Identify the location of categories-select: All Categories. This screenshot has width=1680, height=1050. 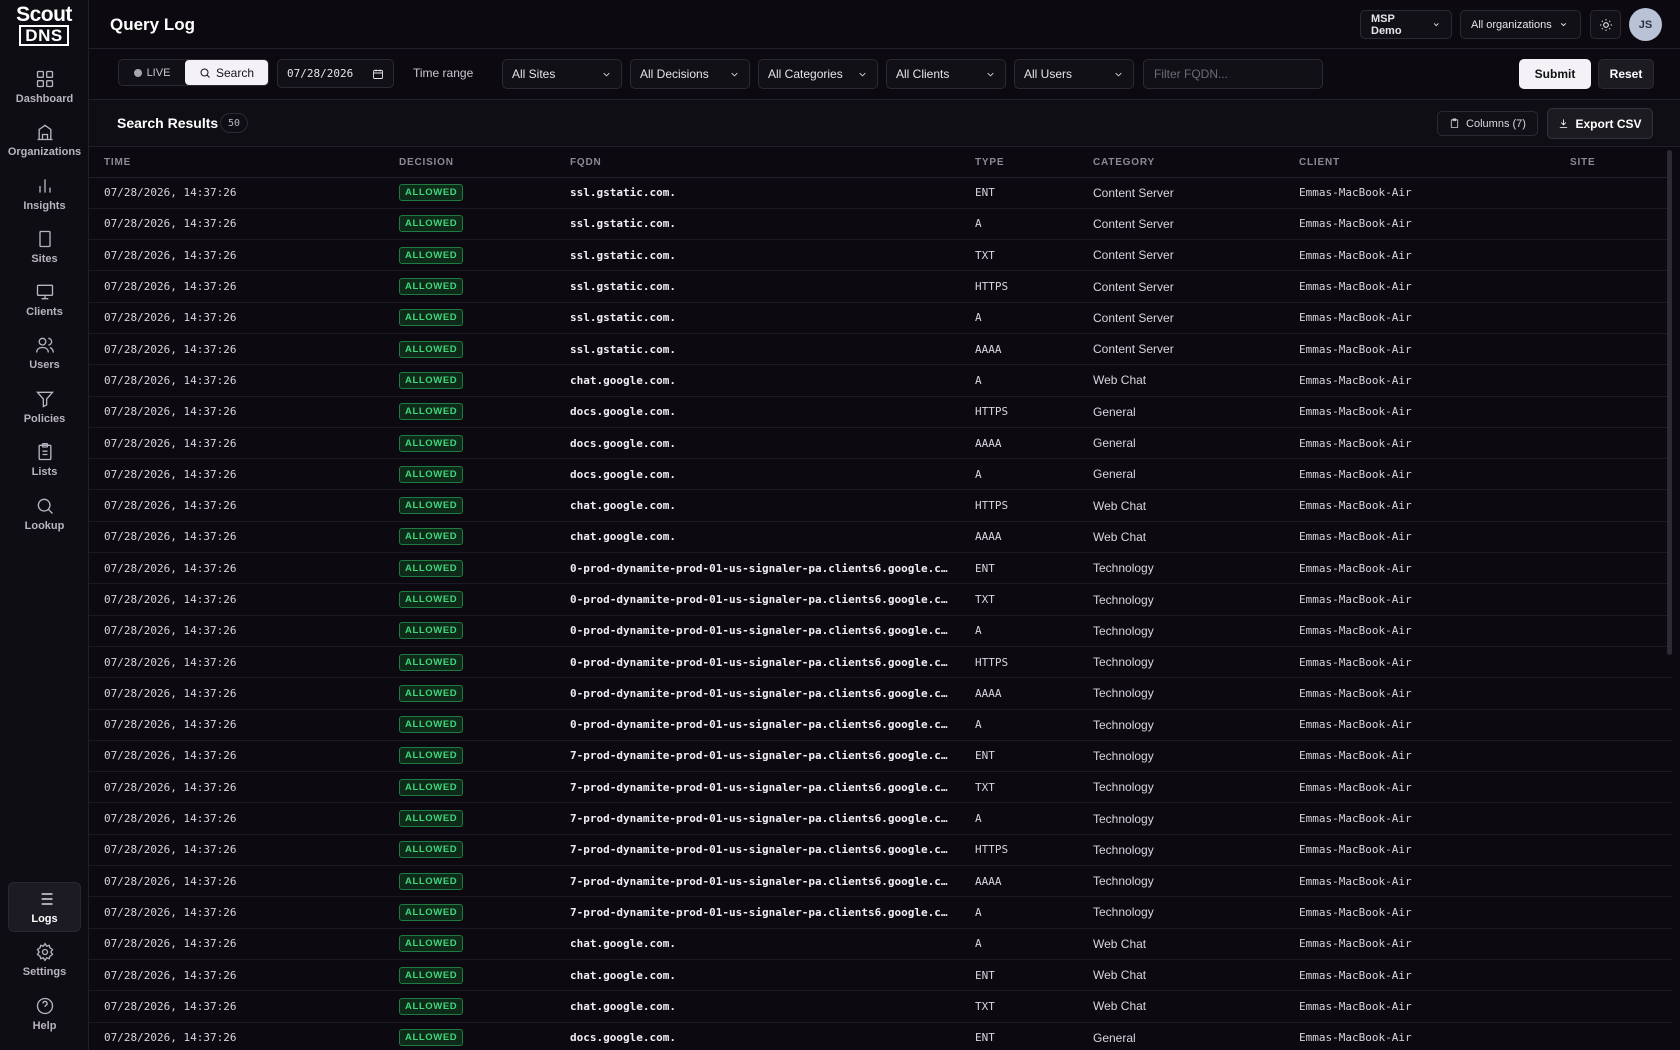
(818, 74).